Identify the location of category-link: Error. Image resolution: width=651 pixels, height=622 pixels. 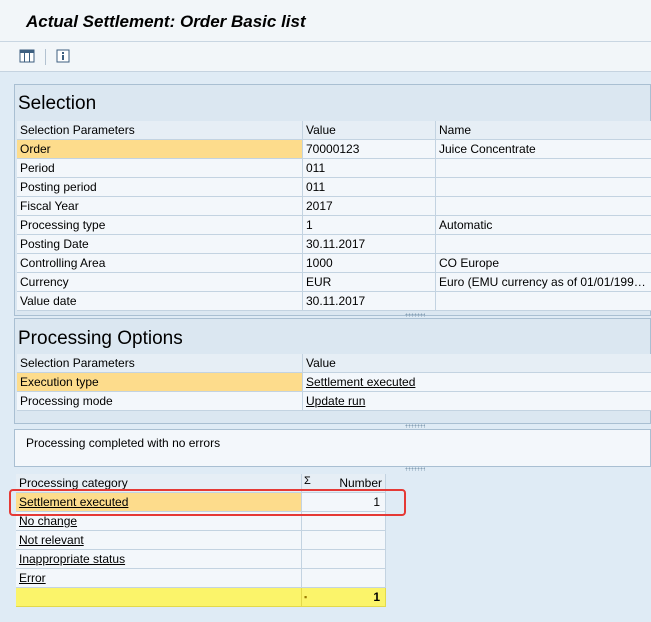
(32, 578).